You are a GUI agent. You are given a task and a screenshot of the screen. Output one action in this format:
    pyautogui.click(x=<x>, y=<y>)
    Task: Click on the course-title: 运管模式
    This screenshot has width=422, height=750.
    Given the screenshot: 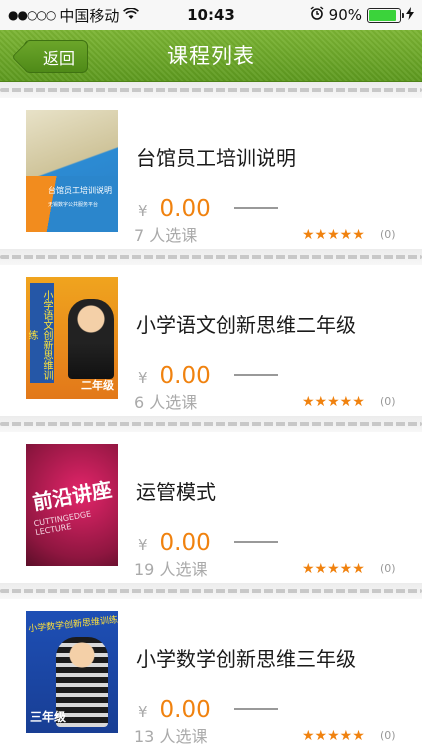 What is the action you would take?
    pyautogui.click(x=176, y=492)
    